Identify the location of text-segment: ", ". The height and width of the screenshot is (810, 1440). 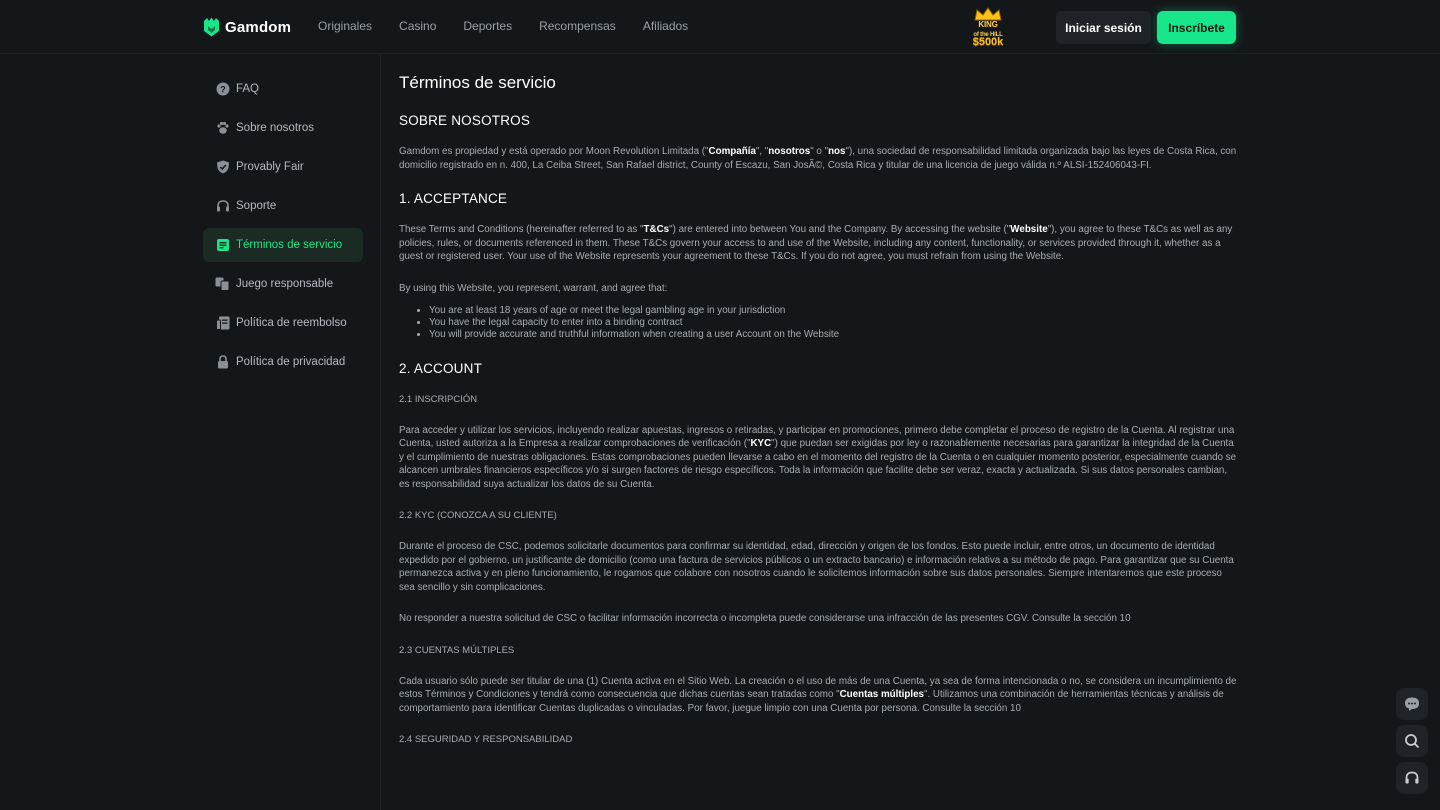
(762, 151).